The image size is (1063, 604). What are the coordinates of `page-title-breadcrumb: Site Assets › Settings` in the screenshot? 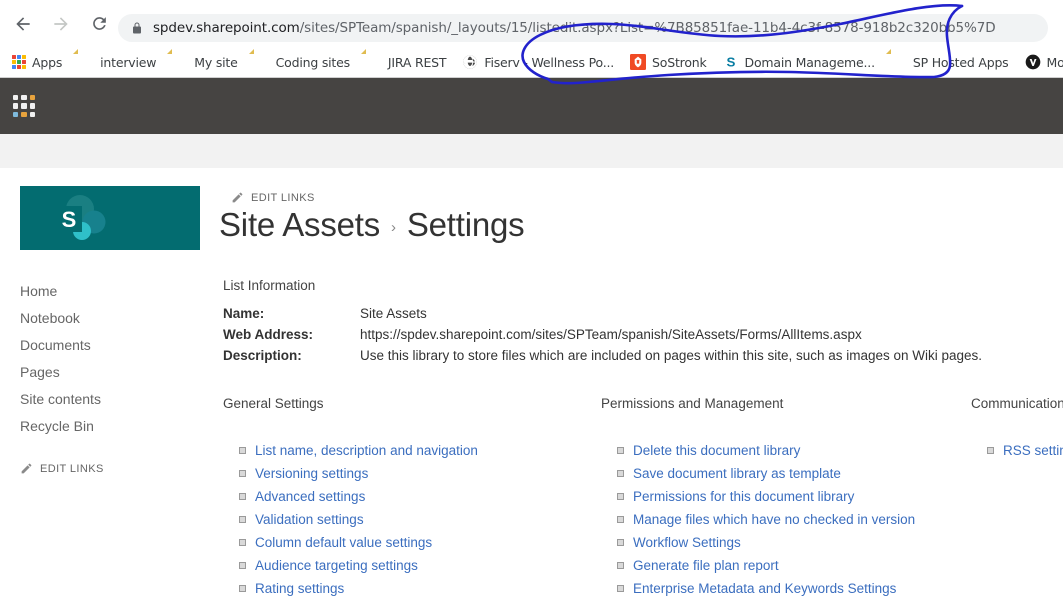 It's located at (371, 225).